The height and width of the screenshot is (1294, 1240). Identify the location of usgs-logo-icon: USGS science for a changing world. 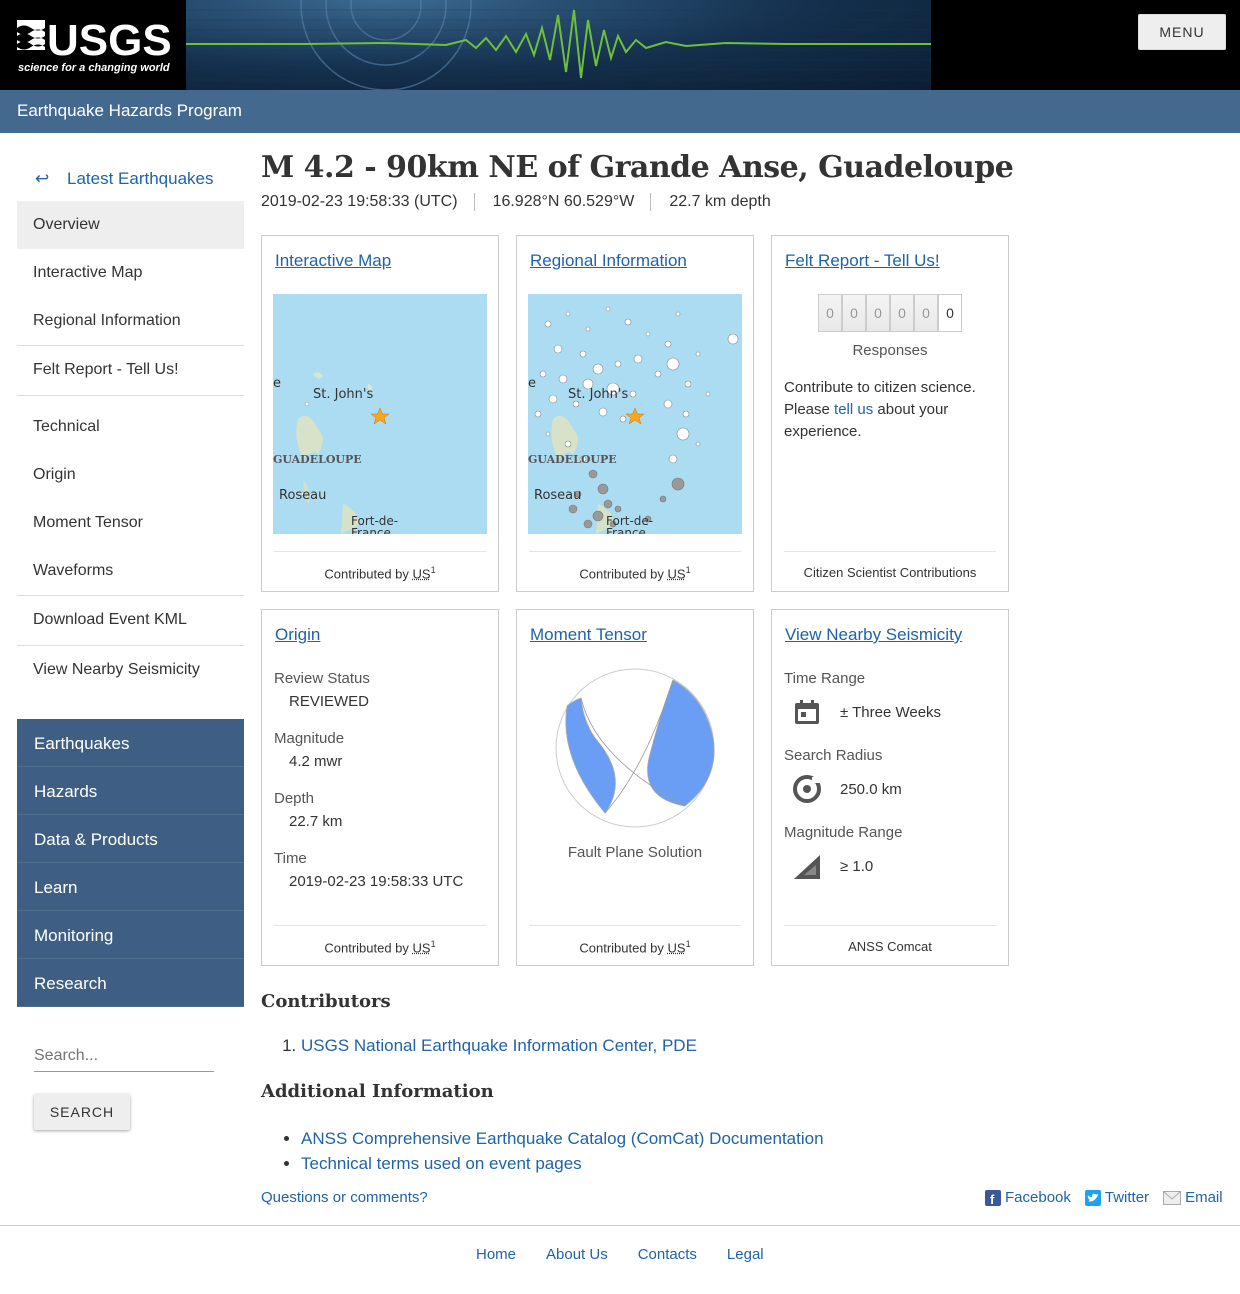
(94, 45).